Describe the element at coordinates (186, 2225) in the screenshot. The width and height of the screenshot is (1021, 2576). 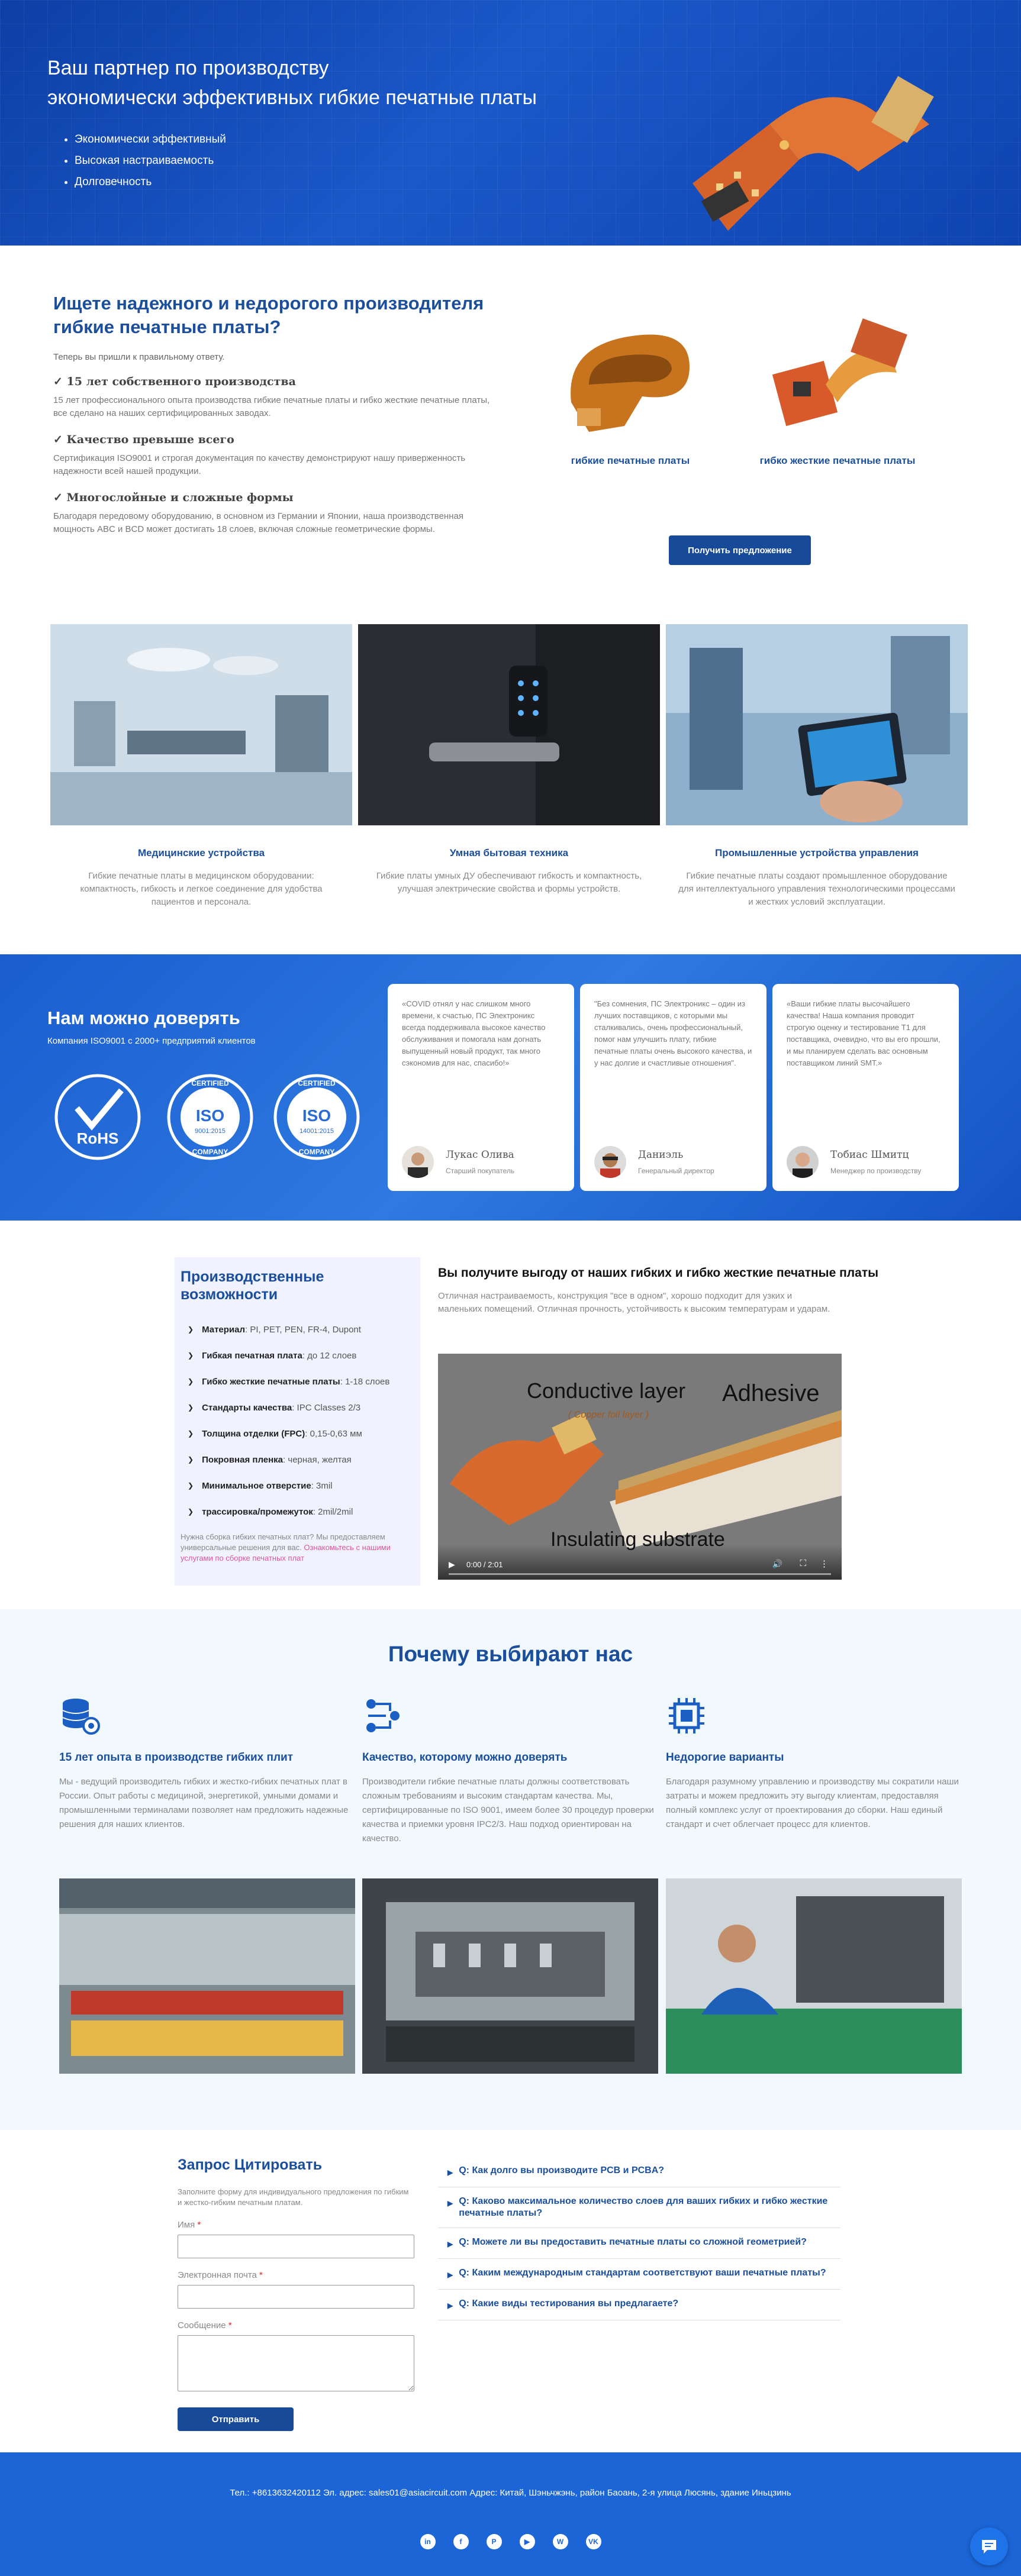
I see `name-label-text: Имя` at that location.